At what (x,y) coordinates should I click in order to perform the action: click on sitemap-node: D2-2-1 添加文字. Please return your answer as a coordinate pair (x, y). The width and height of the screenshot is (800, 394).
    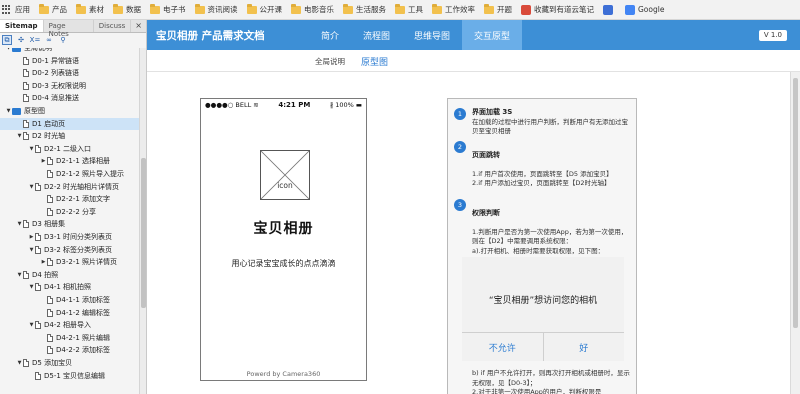
    Looking at the image, I should click on (69, 199).